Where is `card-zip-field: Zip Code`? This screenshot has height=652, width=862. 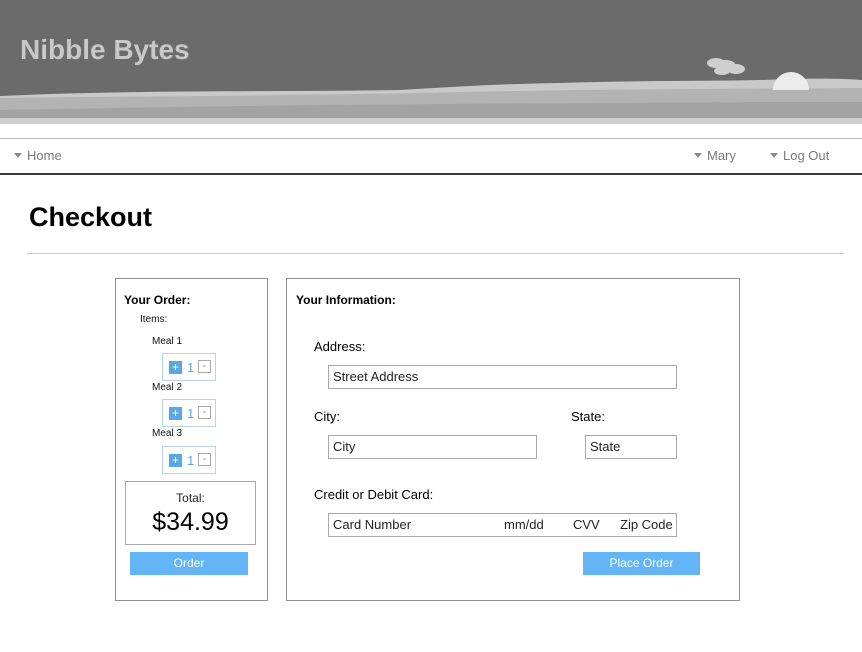
card-zip-field: Zip Code is located at coordinates (646, 525).